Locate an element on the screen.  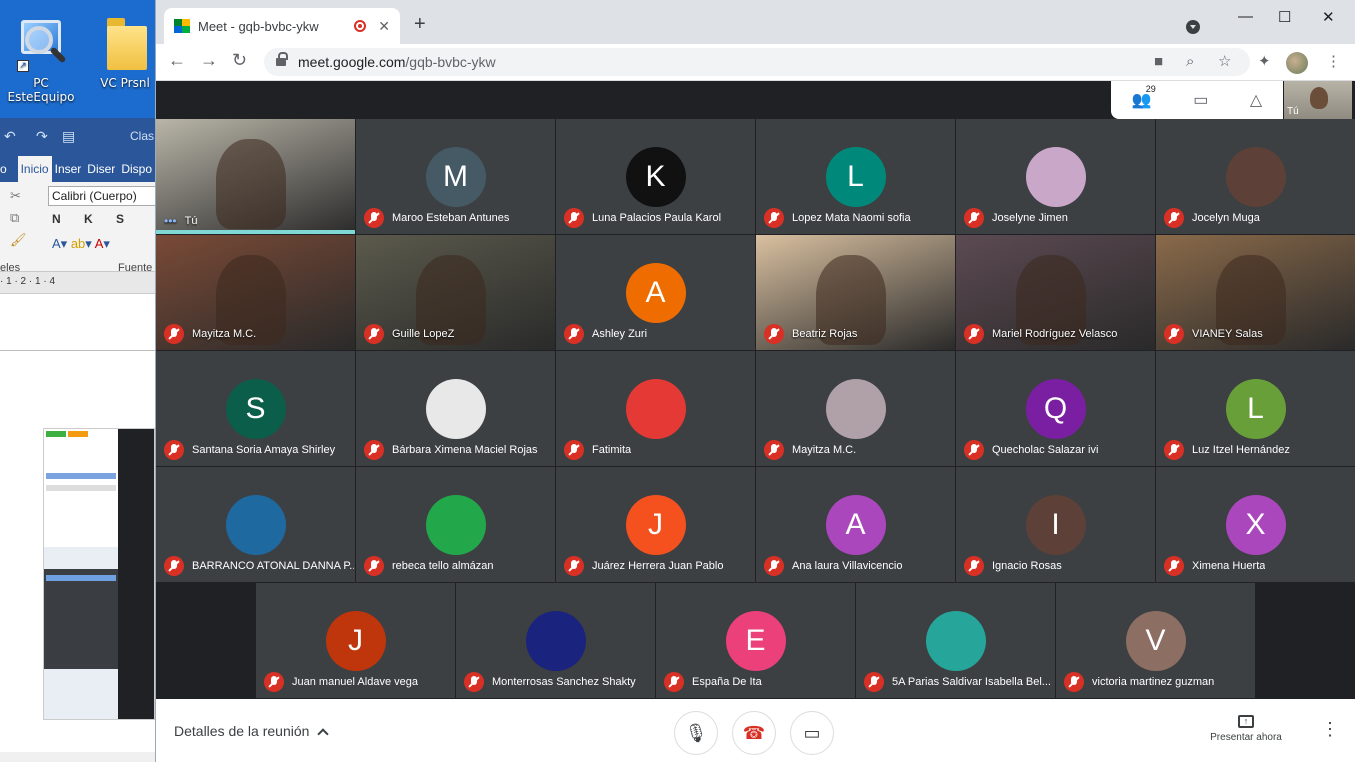
participant-tile: Monterrosas Sanchez Shakty is located at coordinates (555, 640).